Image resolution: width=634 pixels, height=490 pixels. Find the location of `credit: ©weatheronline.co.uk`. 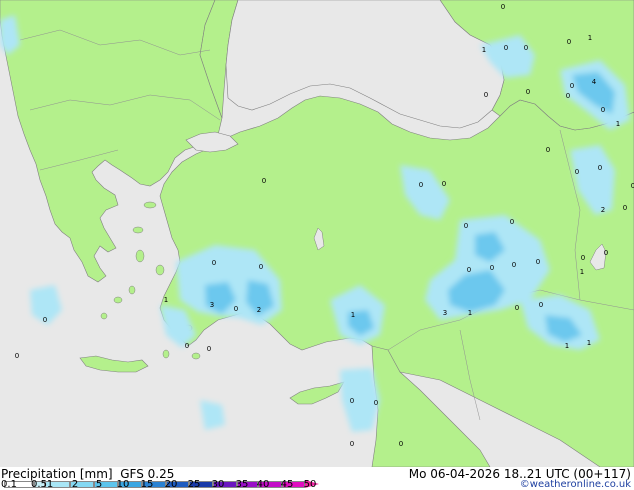

credit: ©weatheronline.co.uk is located at coordinates (575, 484).